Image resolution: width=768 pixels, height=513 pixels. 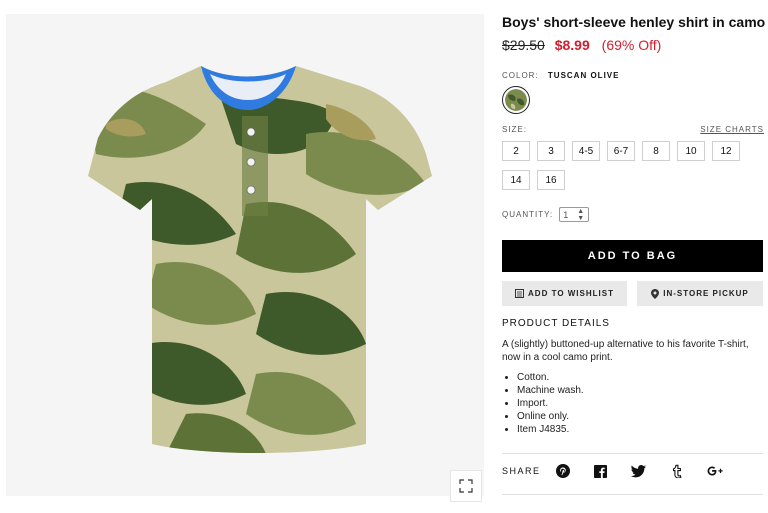 I want to click on color-row: COLOR: TUSCAN OLIVE, so click(x=560, y=75).